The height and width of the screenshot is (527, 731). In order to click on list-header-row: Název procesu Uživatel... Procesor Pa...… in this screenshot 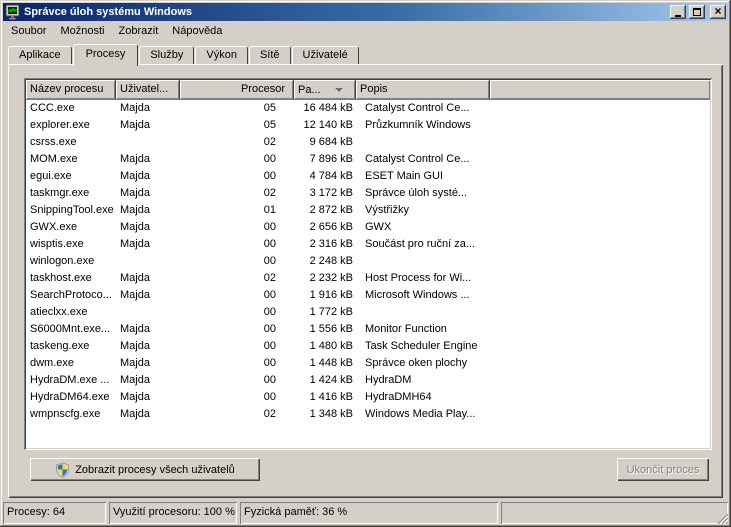, I will do `click(368, 90)`.